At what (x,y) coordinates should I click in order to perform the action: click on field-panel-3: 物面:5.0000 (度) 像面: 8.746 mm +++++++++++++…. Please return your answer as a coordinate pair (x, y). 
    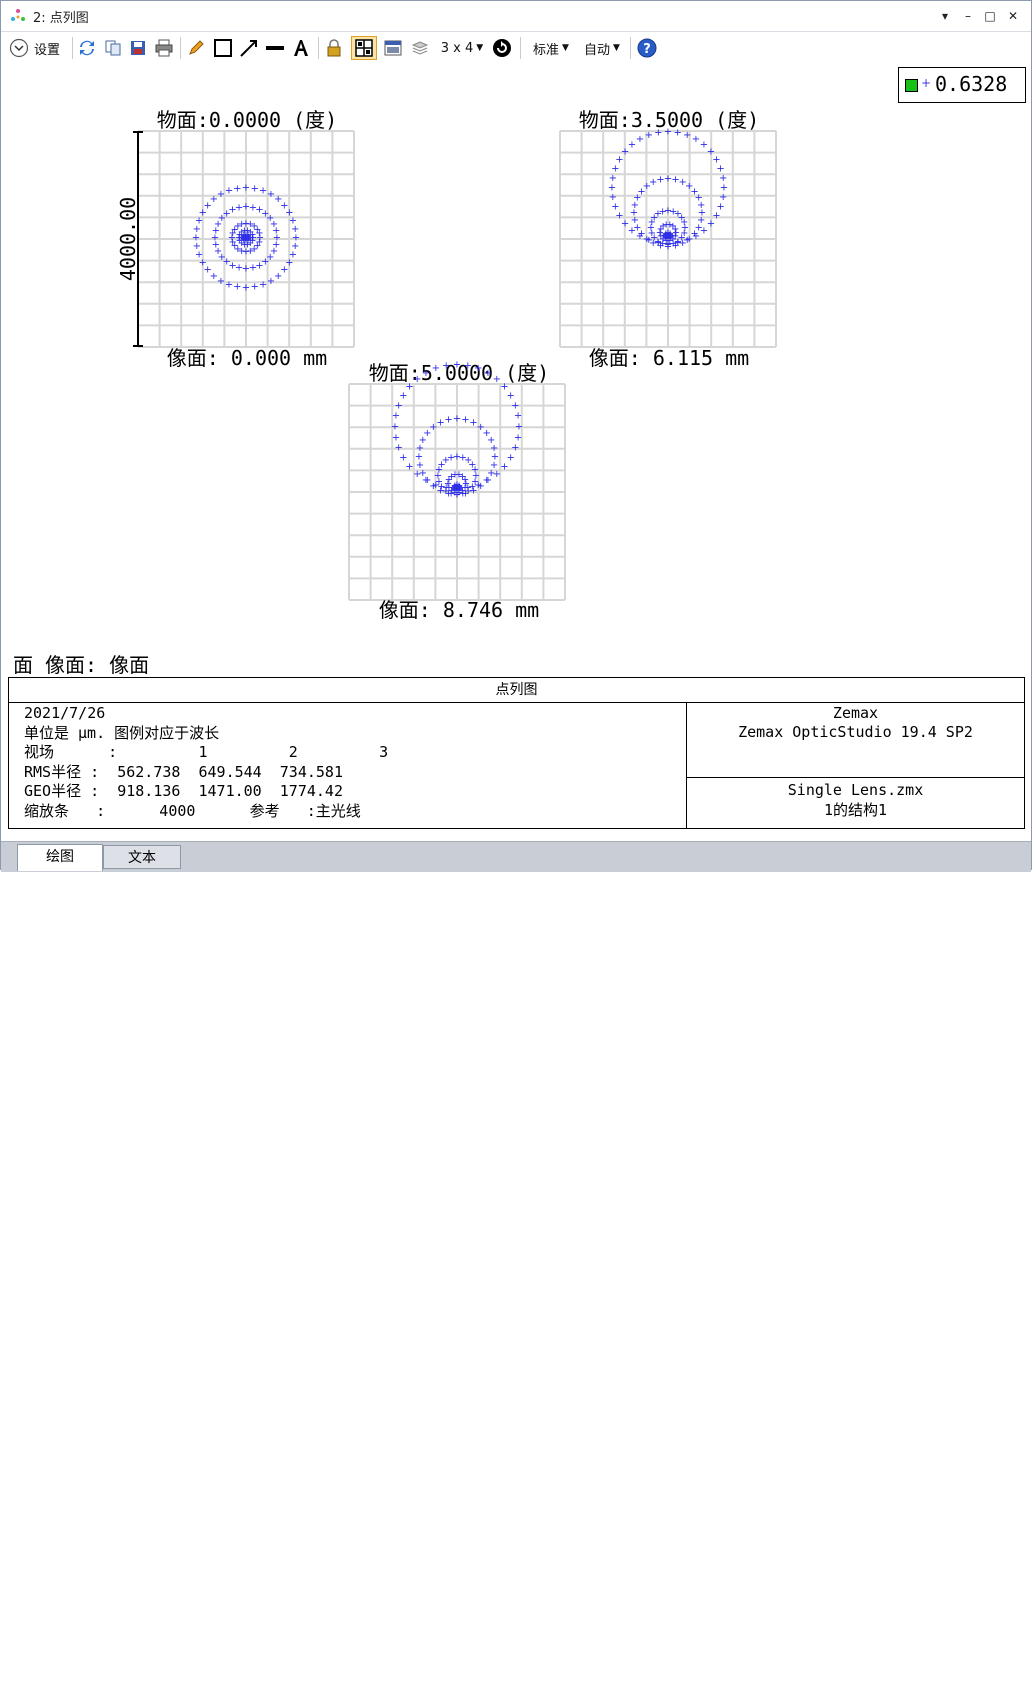
    Looking at the image, I should click on (457, 491).